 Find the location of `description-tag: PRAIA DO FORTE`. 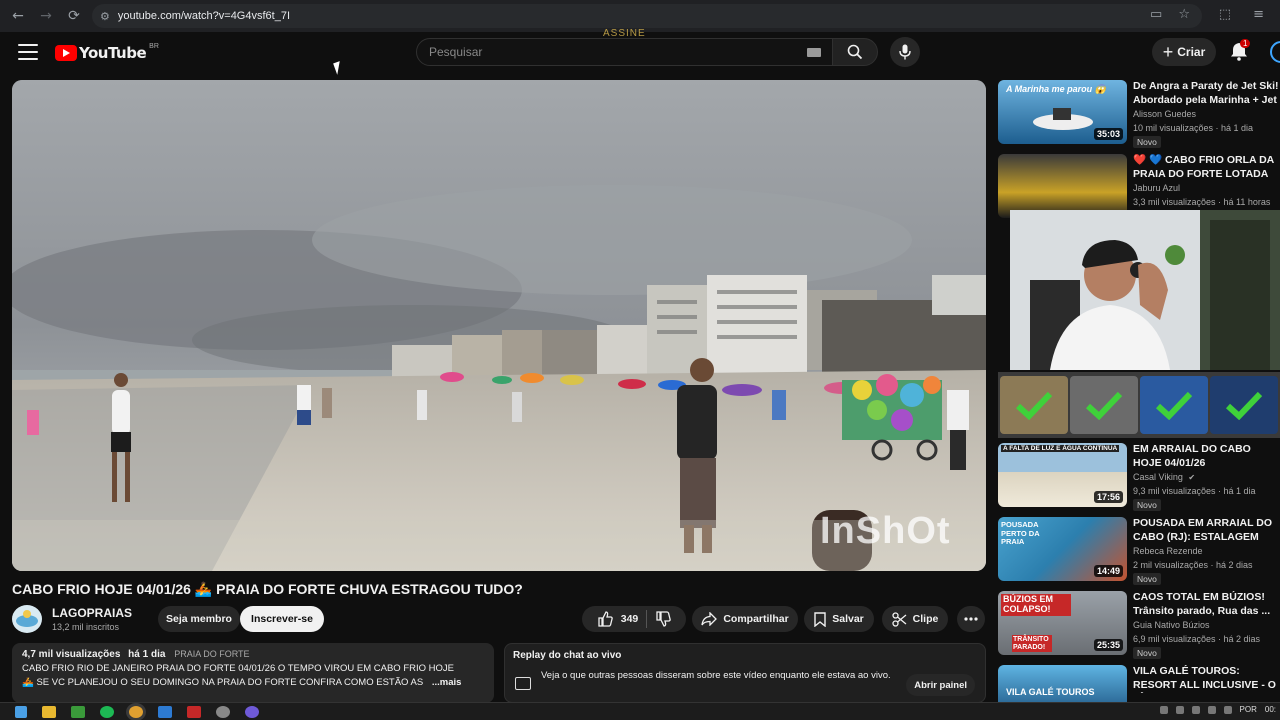

description-tag: PRAIA DO FORTE is located at coordinates (211, 654).